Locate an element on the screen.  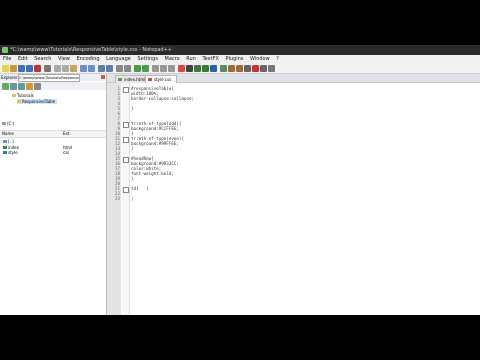
file-list-header: Name Ext. is located at coordinates (53, 134).